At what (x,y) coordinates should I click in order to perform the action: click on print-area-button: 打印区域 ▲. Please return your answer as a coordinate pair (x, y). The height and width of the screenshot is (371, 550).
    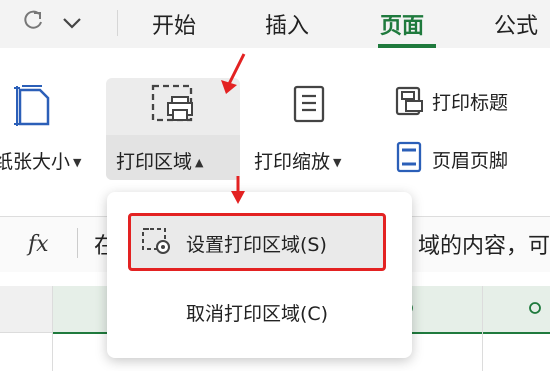
    Looking at the image, I should click on (159, 160).